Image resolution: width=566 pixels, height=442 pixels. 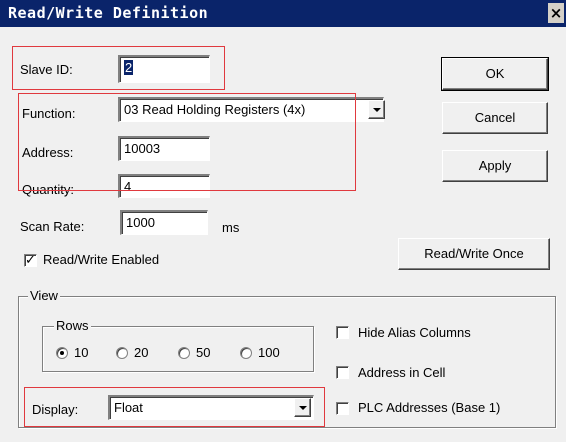 I want to click on rows-option-50: 50, so click(x=203, y=352).